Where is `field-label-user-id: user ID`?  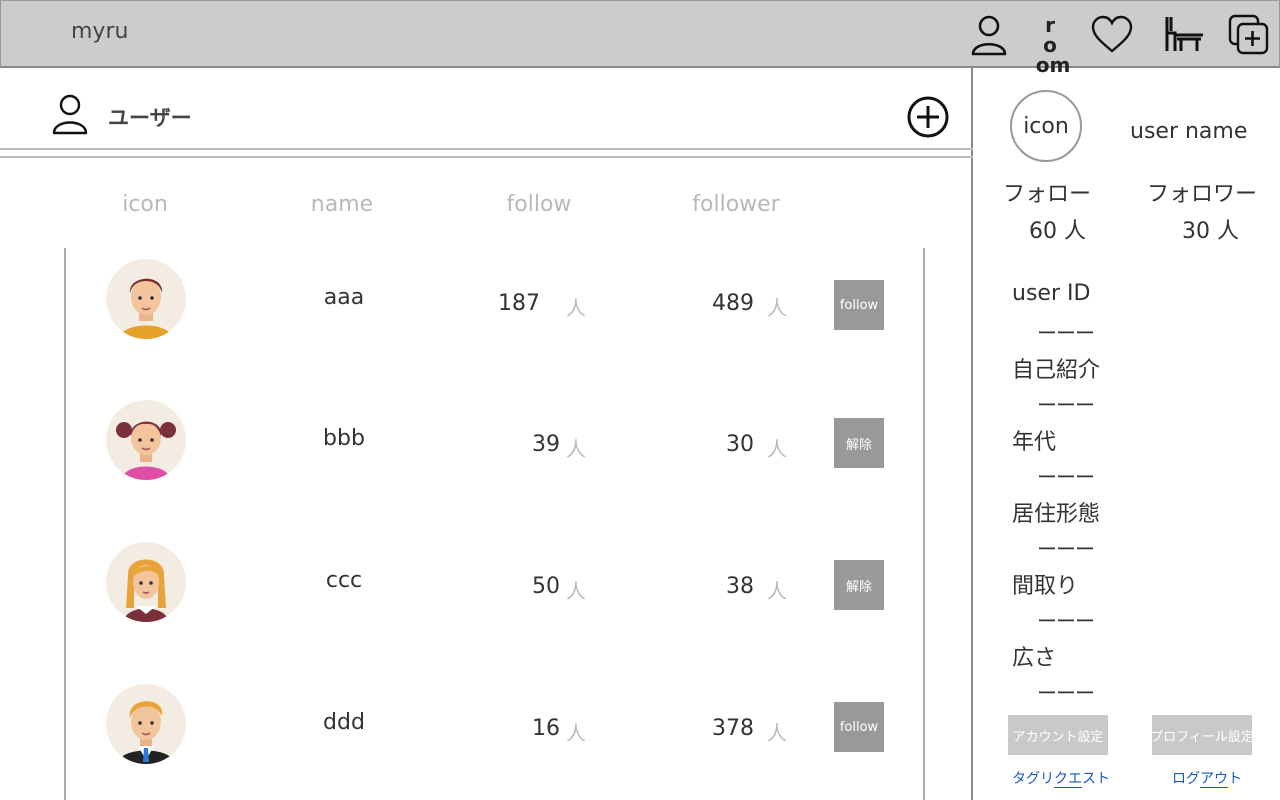
field-label-user-id: user ID is located at coordinates (1051, 293).